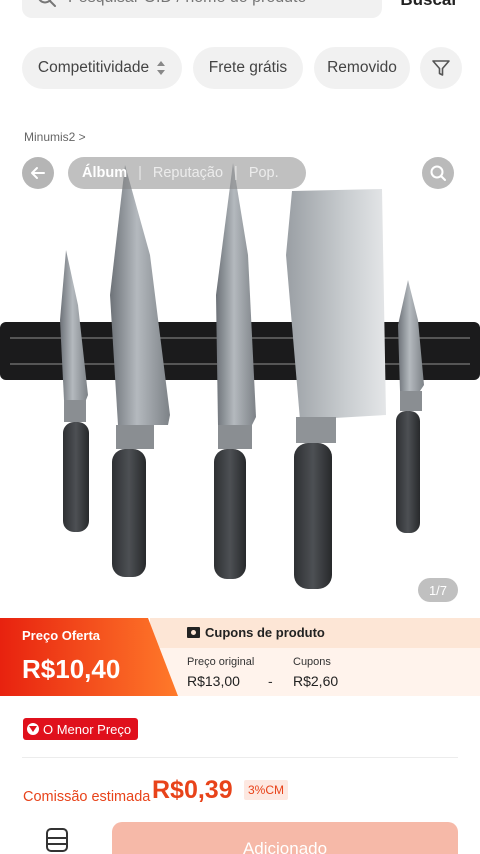 The height and width of the screenshot is (854, 480). I want to click on filter-chip-label: Removido, so click(362, 67).